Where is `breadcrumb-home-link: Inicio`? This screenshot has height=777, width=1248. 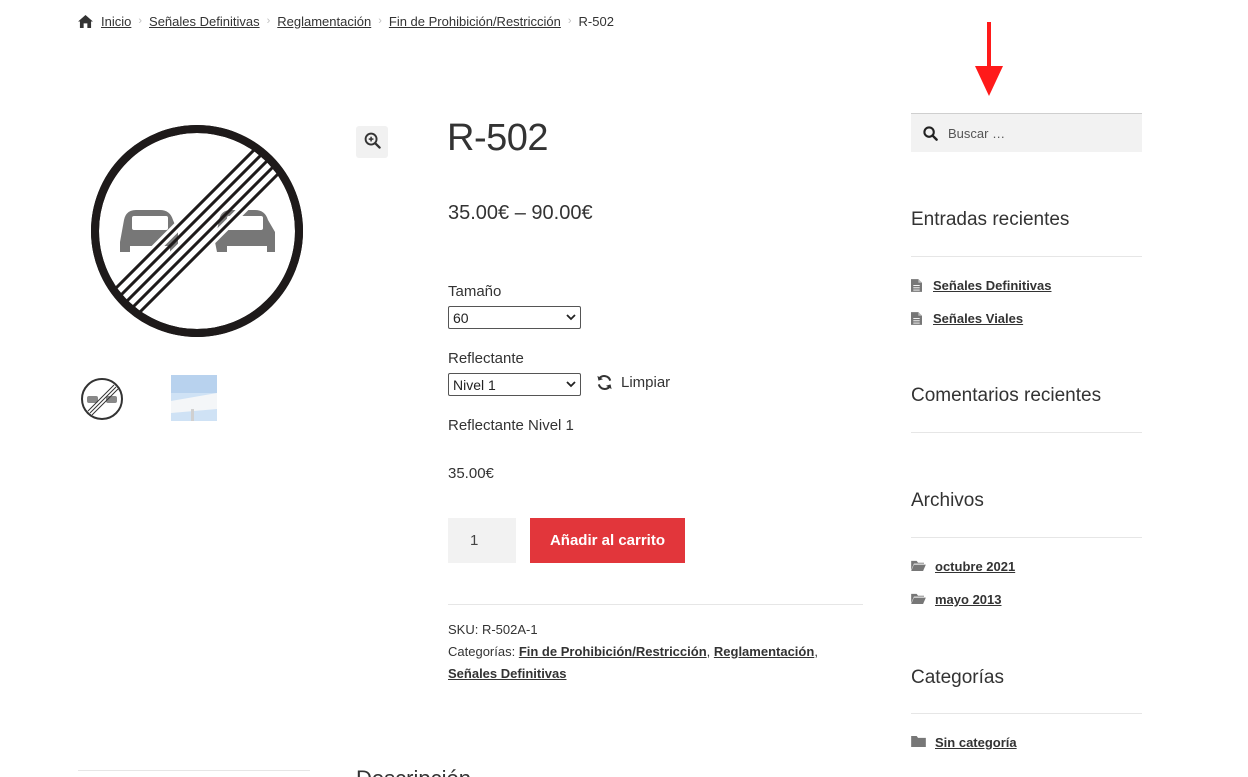 breadcrumb-home-link: Inicio is located at coordinates (116, 21).